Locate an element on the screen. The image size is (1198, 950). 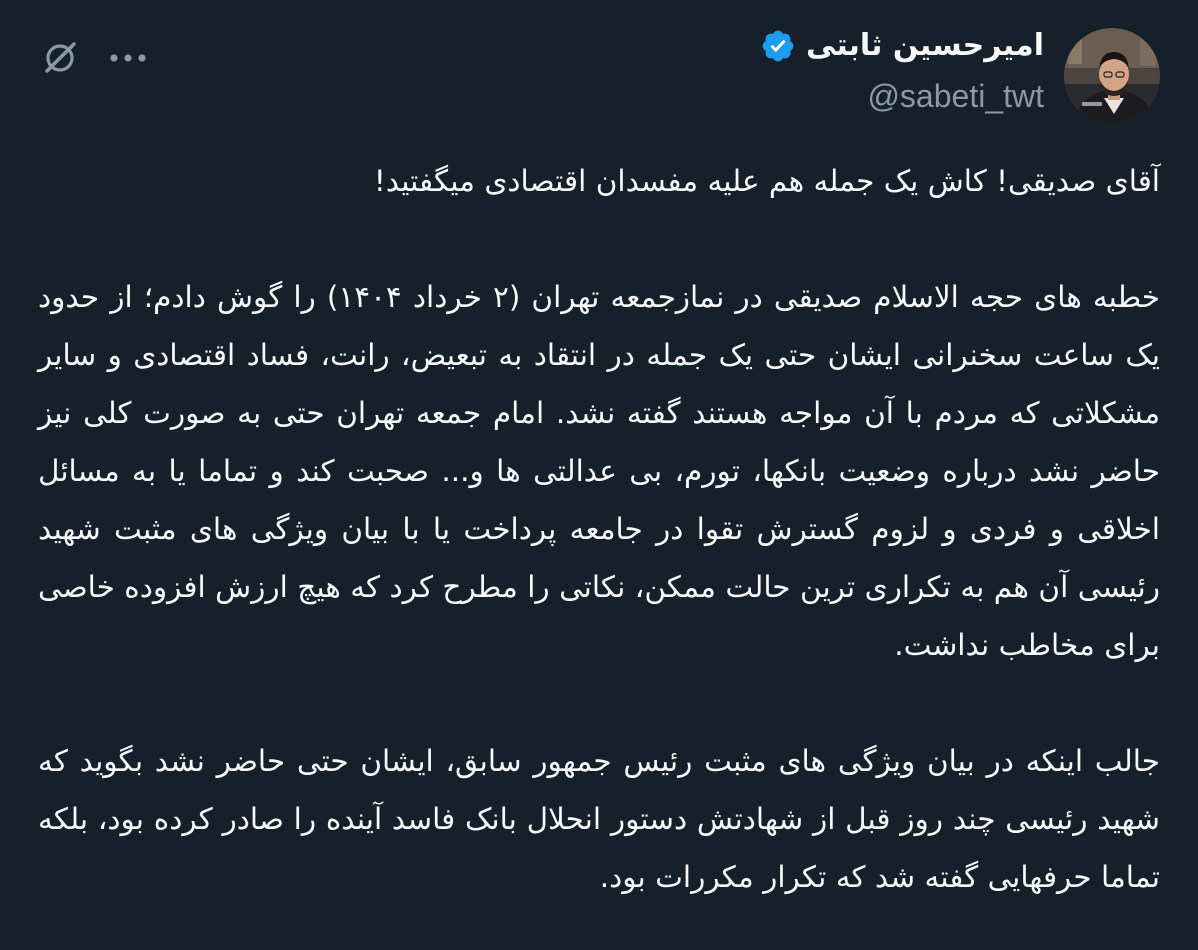
author-name-row: امیرحسین ثابتی is located at coordinates (902, 46).